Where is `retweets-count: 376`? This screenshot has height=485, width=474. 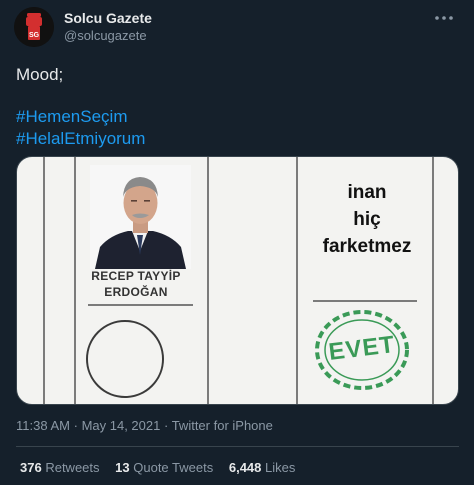 retweets-count: 376 is located at coordinates (31, 467).